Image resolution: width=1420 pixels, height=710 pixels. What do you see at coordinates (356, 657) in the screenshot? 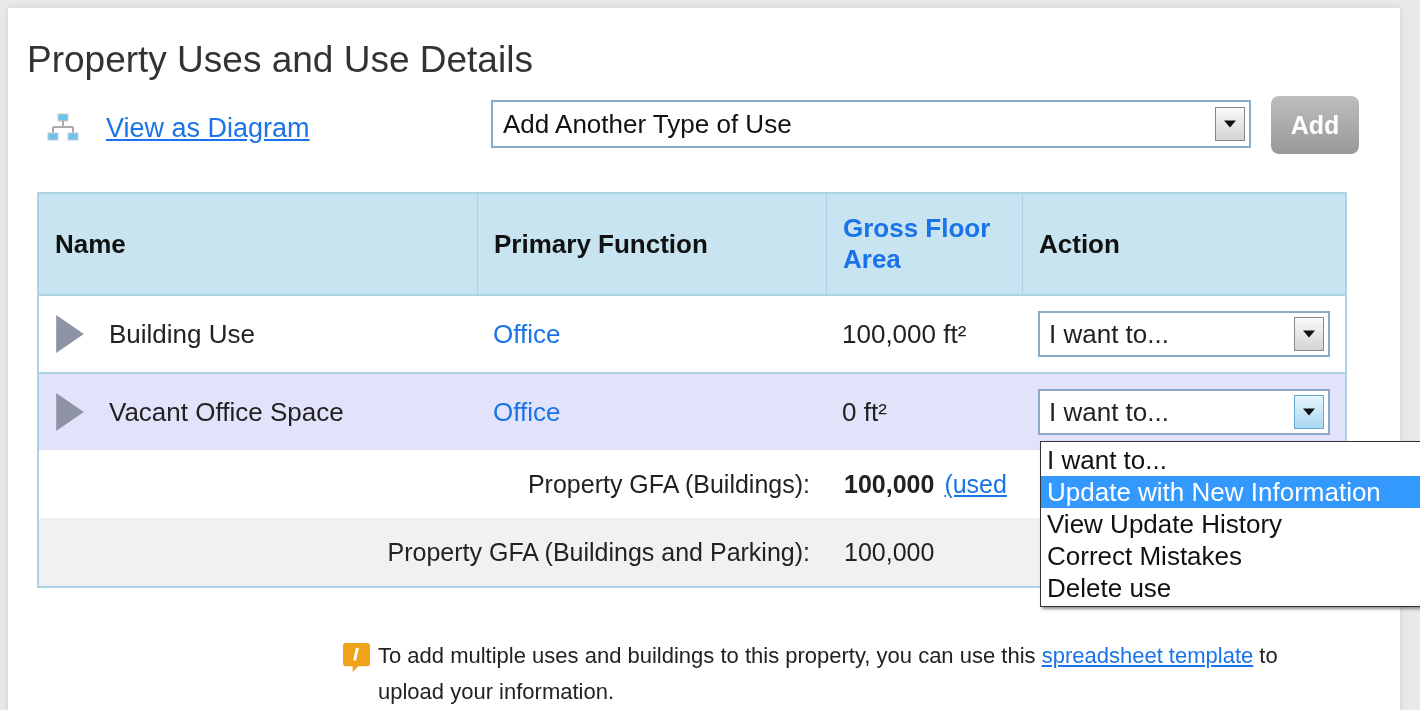
I see `info-icon` at bounding box center [356, 657].